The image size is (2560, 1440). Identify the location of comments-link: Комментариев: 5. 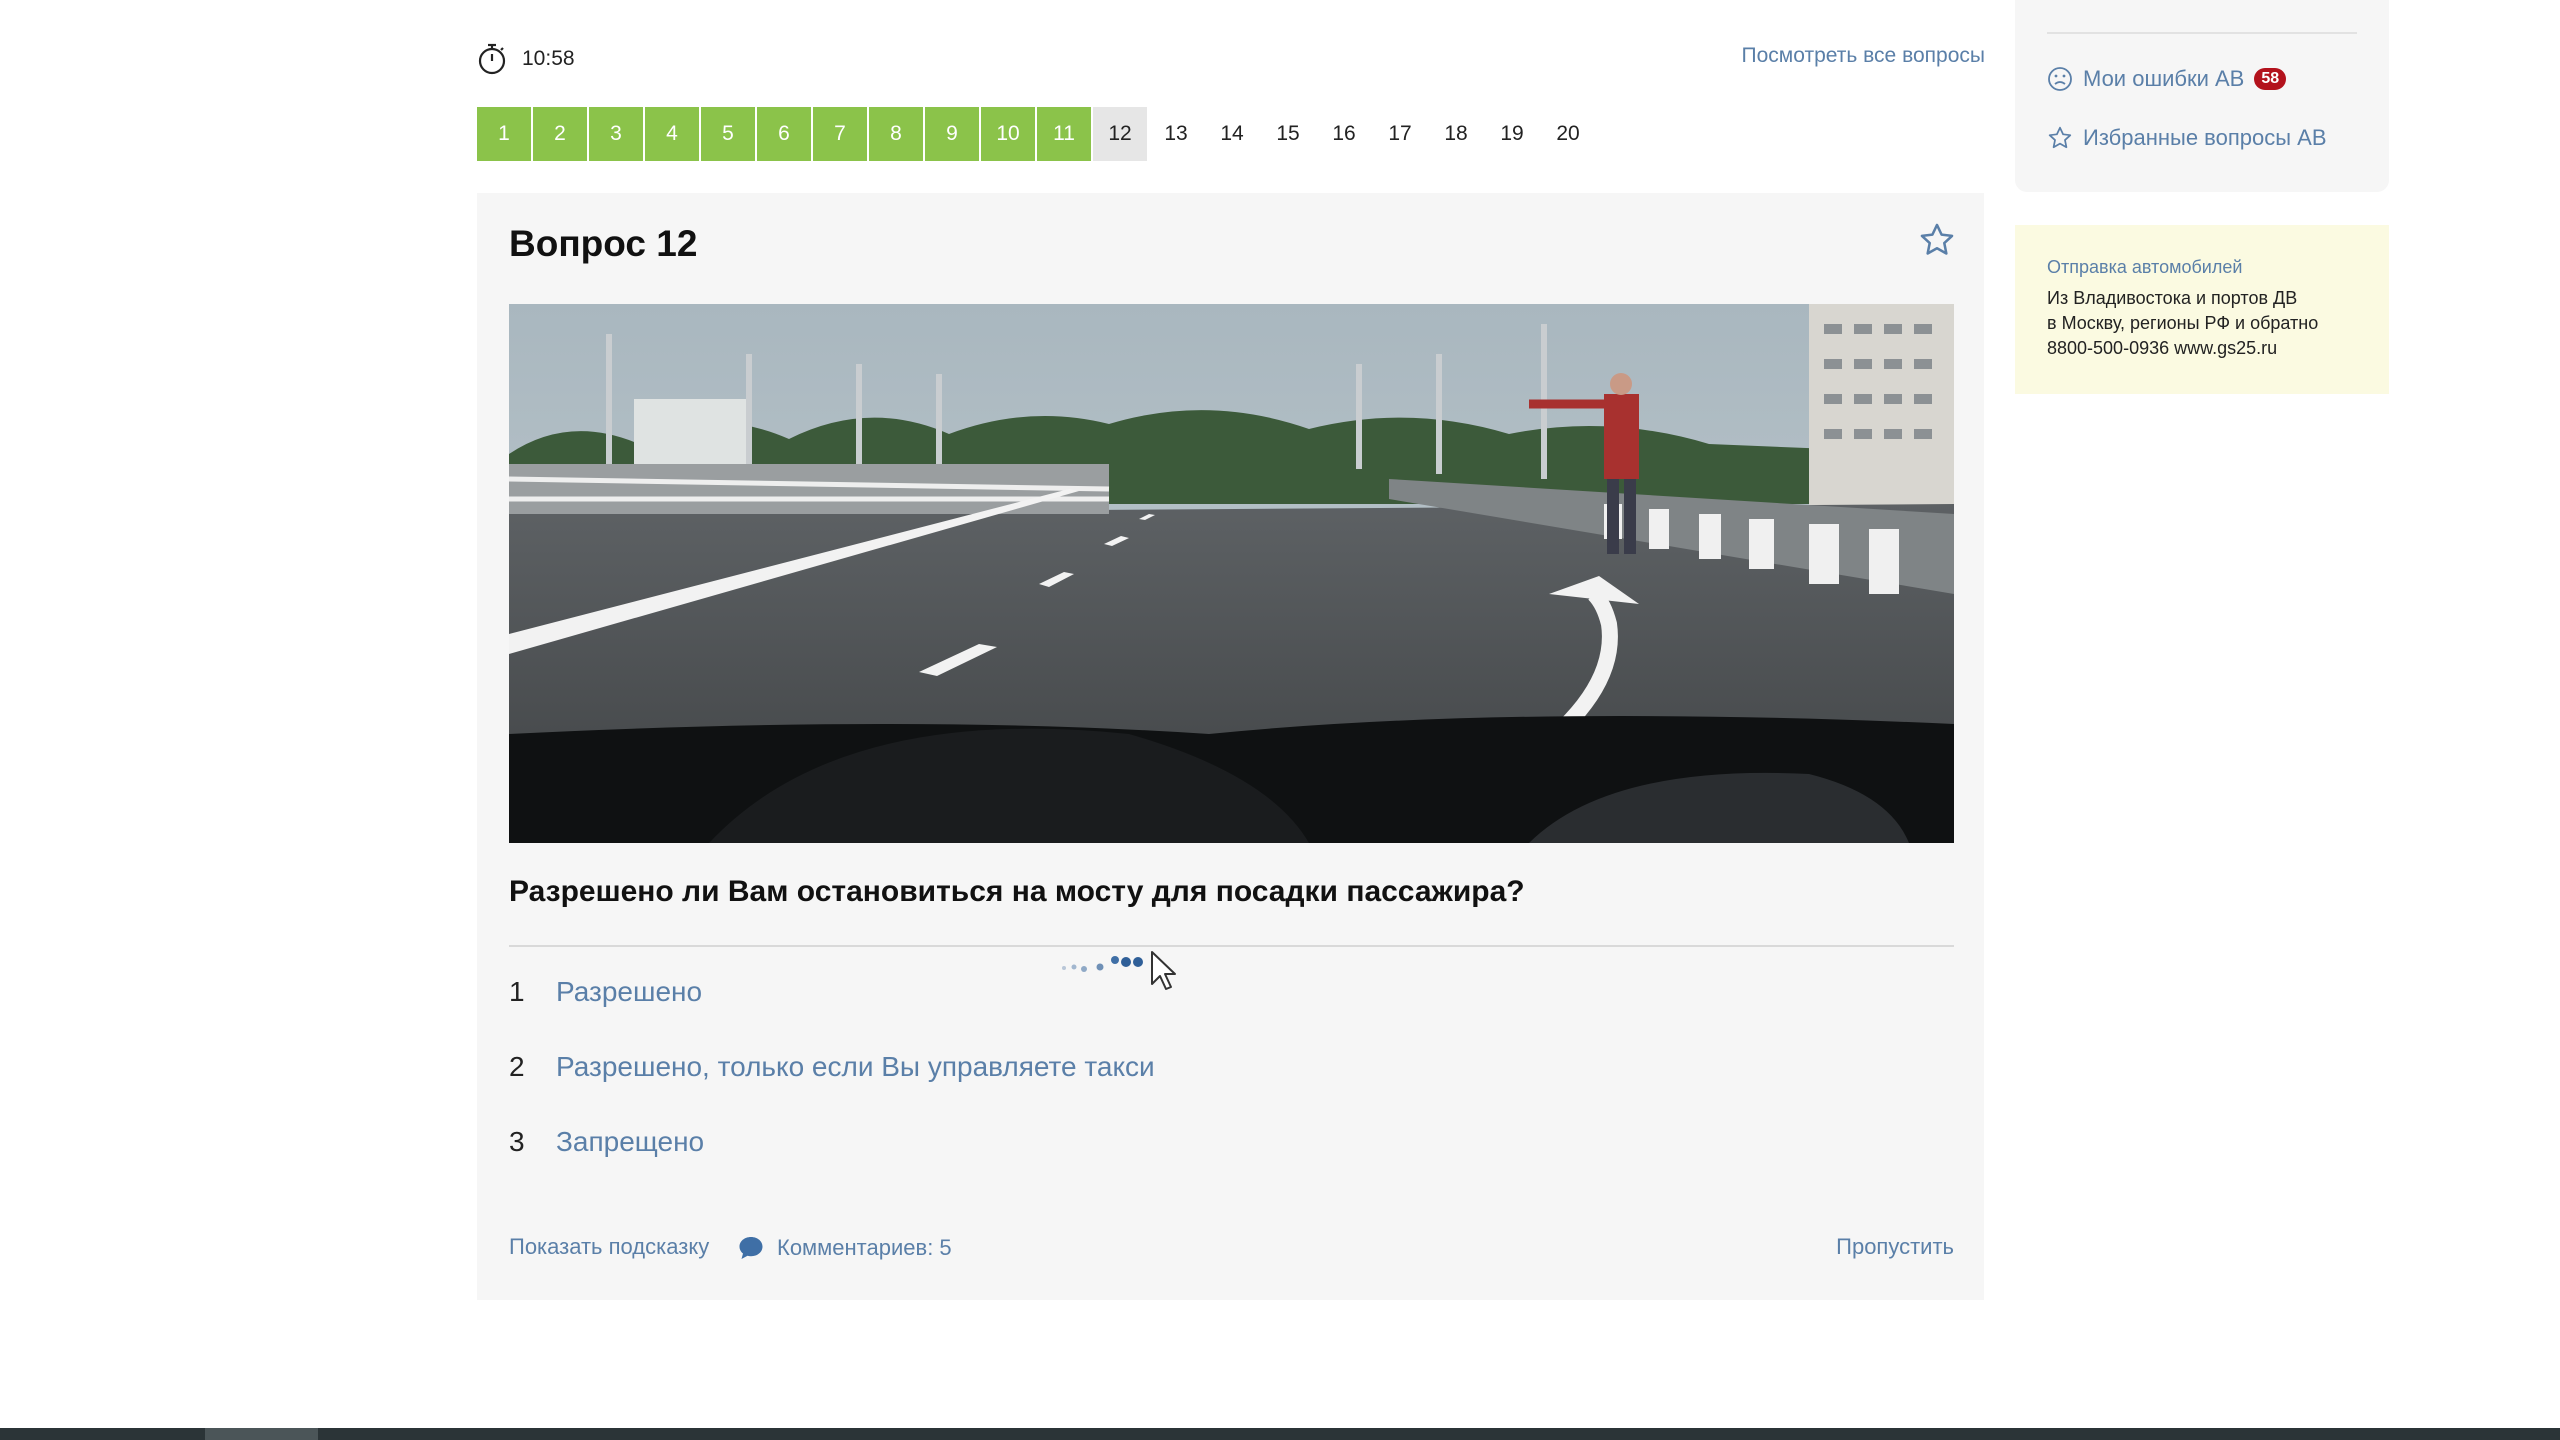
(844, 1248).